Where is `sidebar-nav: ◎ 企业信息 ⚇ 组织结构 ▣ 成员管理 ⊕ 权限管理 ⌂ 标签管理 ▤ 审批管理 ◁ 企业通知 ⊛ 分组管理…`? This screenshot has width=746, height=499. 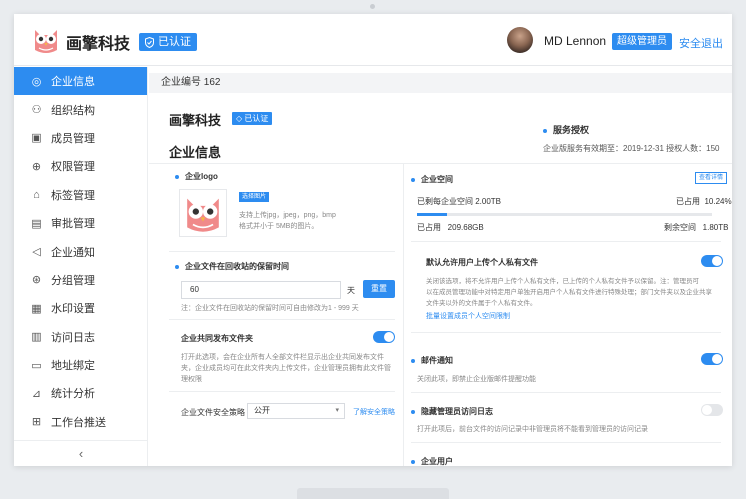
sidebar-nav: ◎ 企业信息 ⚇ 组织结构 ▣ 成员管理 ⊕ 权限管理 ⌂ 标签管理 ▤ 审批管理 ◁ 企业通知 ⊛ 分组管理… is located at coordinates (80, 251).